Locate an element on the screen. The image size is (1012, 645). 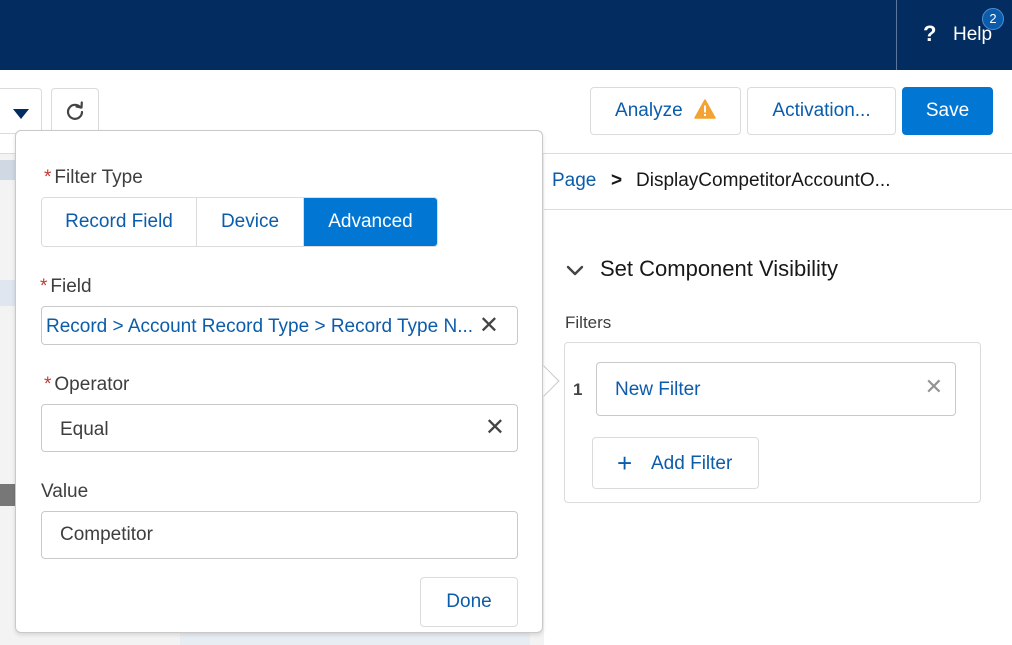
value-field is located at coordinates (279, 535).